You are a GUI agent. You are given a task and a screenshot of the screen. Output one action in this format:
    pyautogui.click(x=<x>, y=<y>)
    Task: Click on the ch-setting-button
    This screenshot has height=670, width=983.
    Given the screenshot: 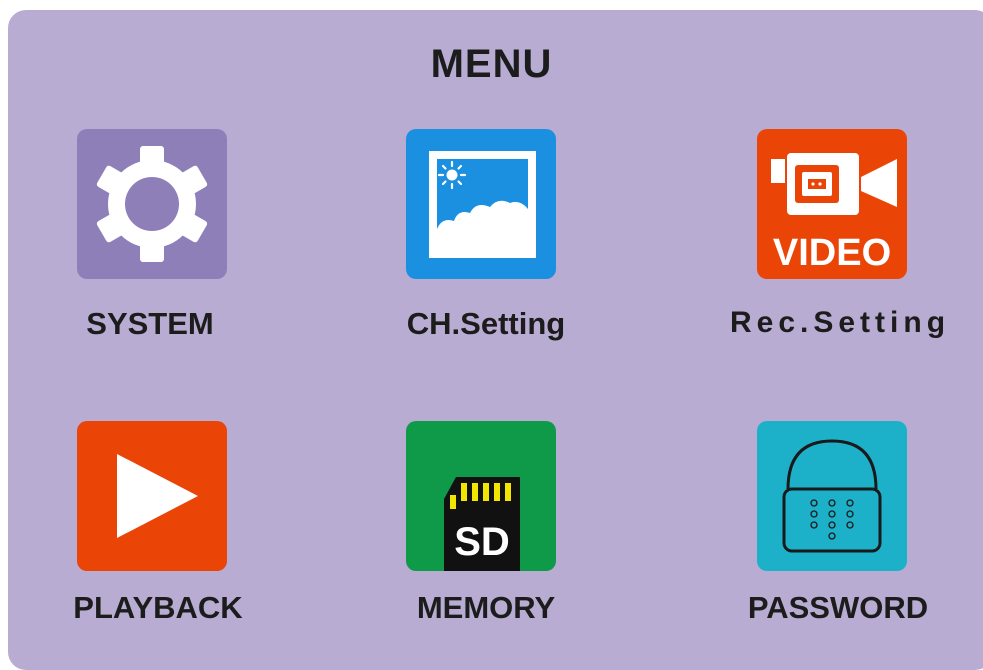 What is the action you would take?
    pyautogui.click(x=481, y=204)
    